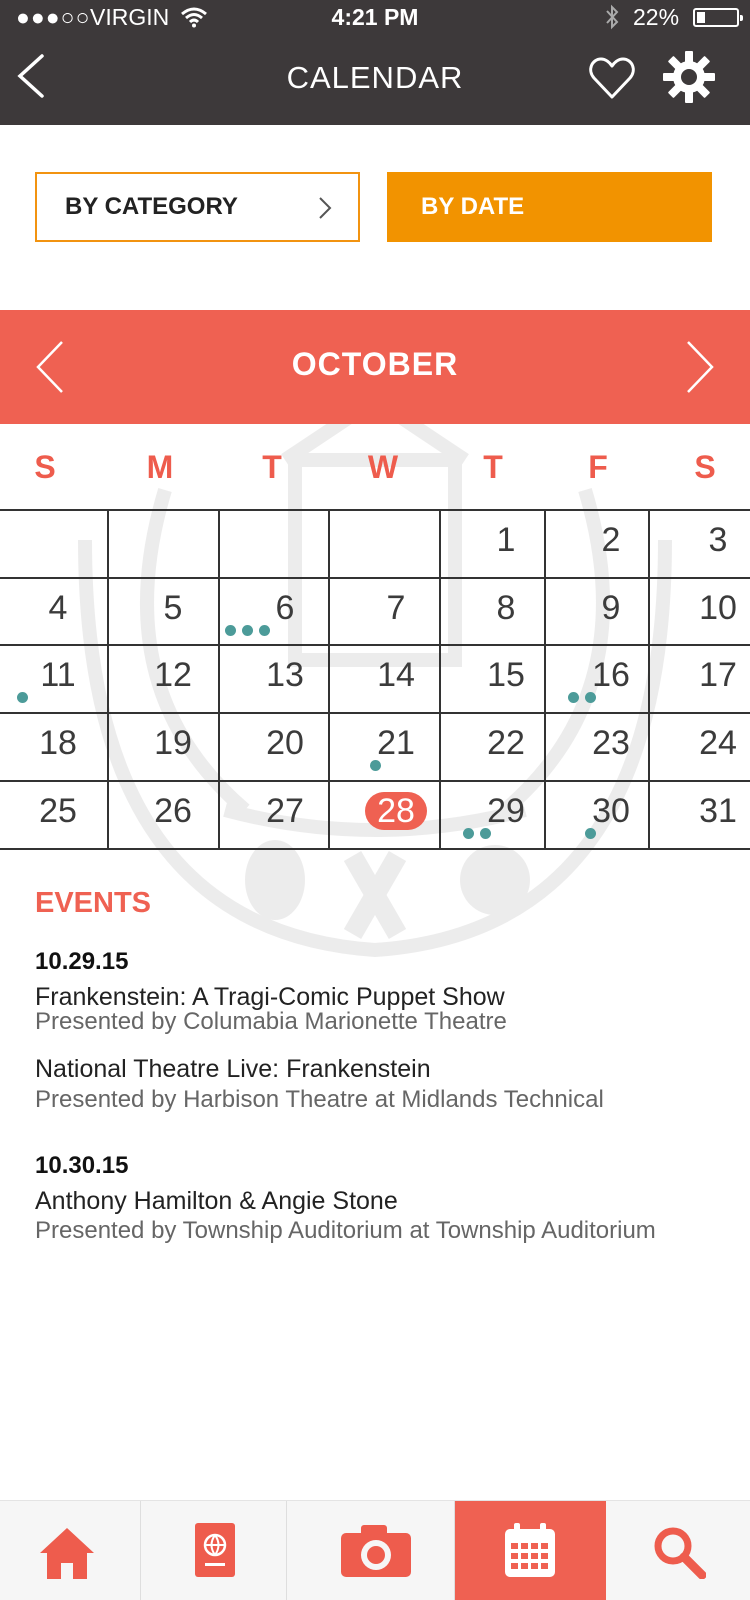 The image size is (750, 1600). Describe the element at coordinates (549, 207) in the screenshot. I see `by-date-button: BY DATE` at that location.